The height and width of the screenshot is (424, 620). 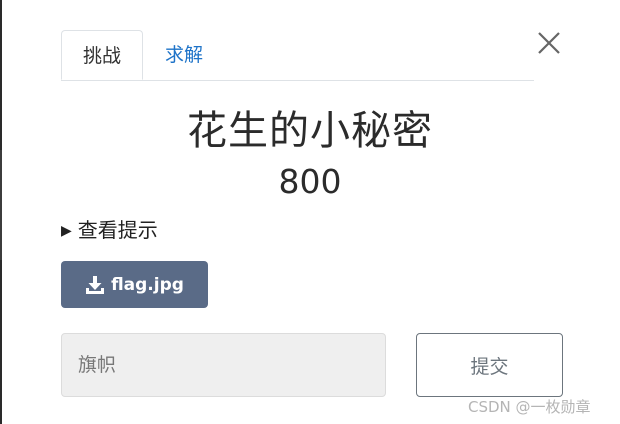 What do you see at coordinates (529, 407) in the screenshot?
I see `watermark: CSDN @一枚勋章` at bounding box center [529, 407].